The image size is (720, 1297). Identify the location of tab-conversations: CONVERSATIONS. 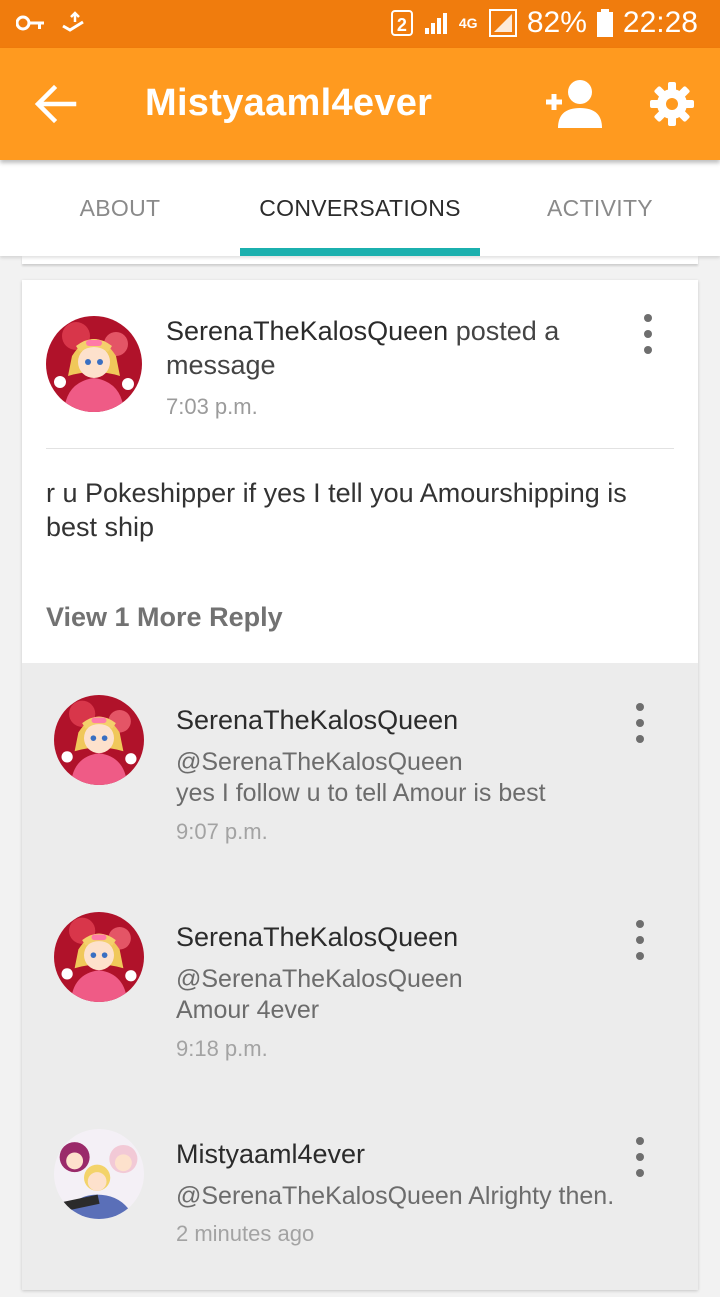
(360, 208).